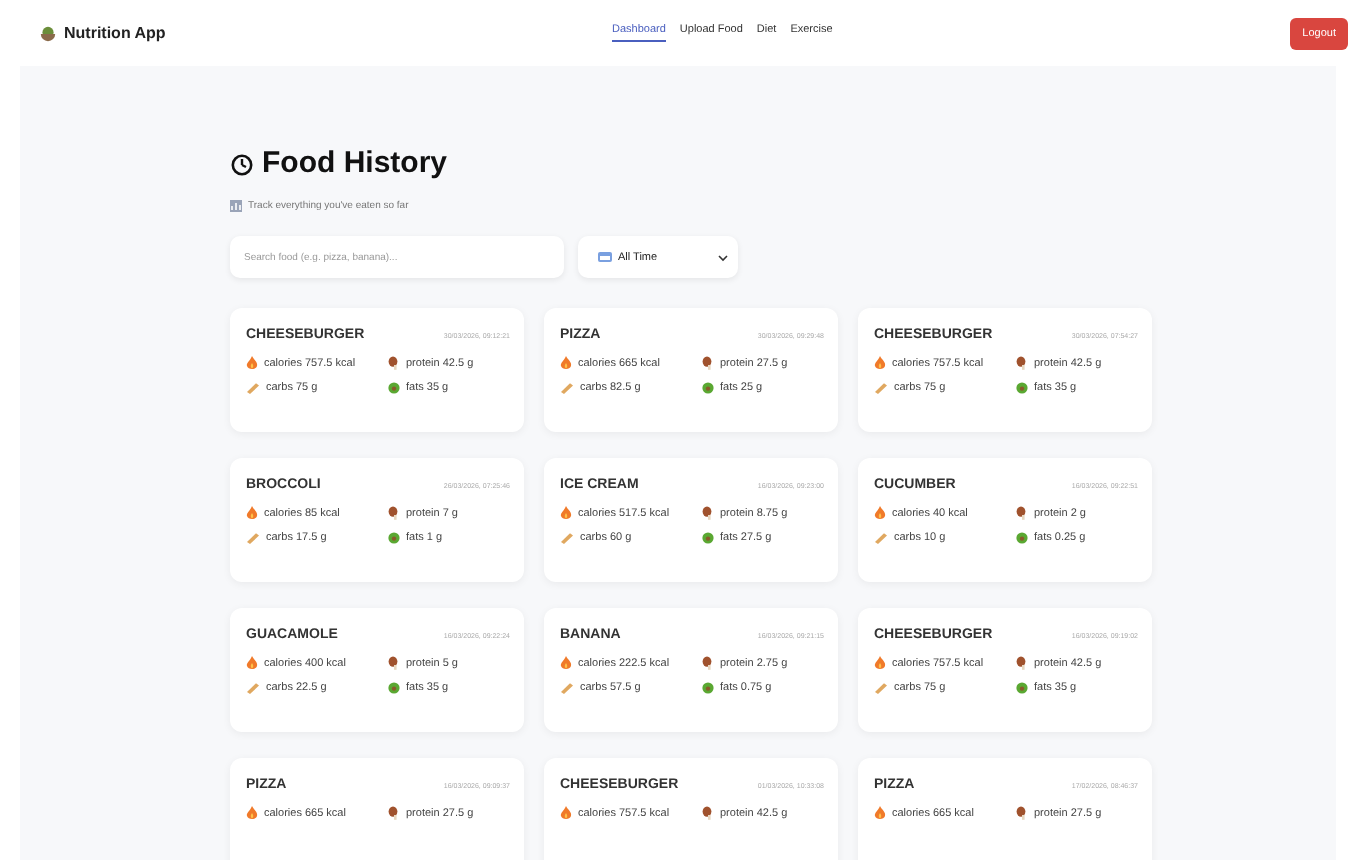  Describe the element at coordinates (605, 257) in the screenshot. I see `calendar-icon` at that location.